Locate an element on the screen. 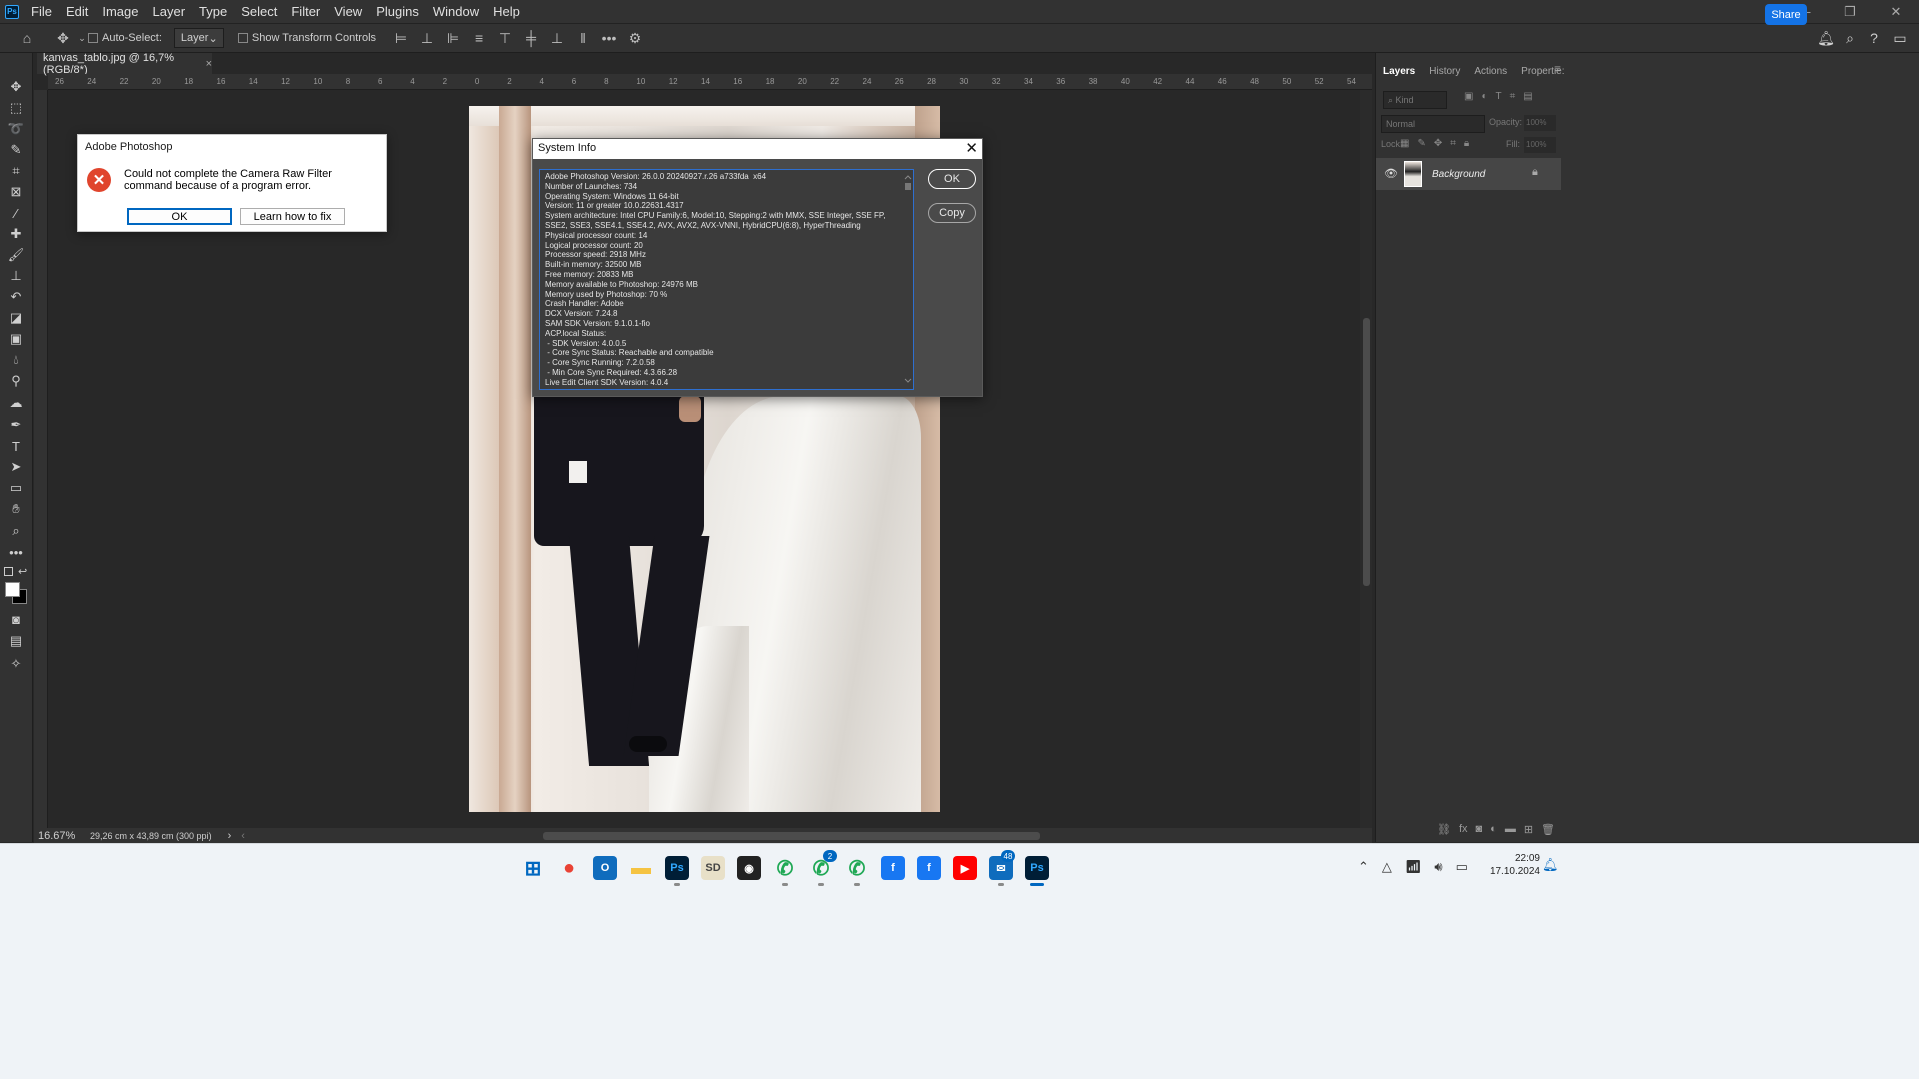 Image resolution: width=1919 pixels, height=1079 pixels. taskbar-davinci-icon: ◉ is located at coordinates (749, 868).